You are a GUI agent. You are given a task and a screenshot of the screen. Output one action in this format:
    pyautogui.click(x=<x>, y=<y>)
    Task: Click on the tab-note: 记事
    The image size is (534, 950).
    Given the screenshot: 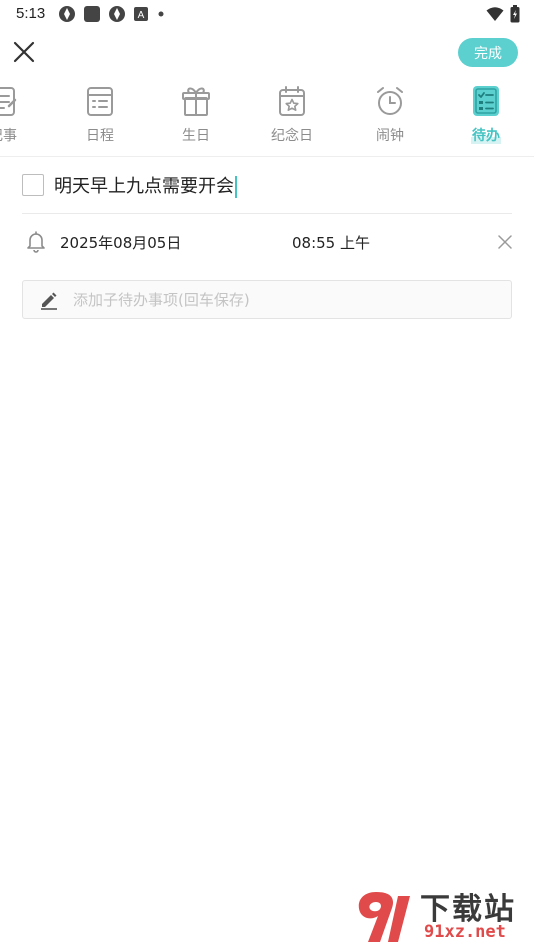 What is the action you would take?
    pyautogui.click(x=19, y=119)
    